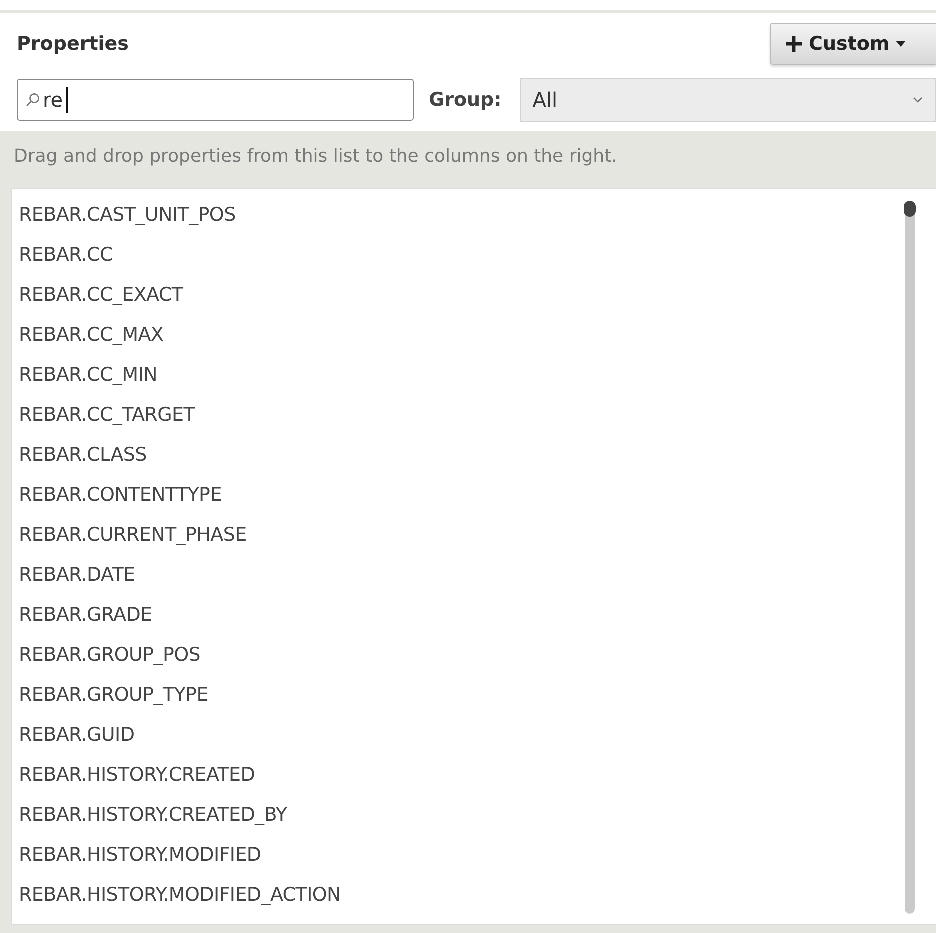 The image size is (936, 933). Describe the element at coordinates (462, 295) in the screenshot. I see `property-item: REBAR.CC_EXACT` at that location.